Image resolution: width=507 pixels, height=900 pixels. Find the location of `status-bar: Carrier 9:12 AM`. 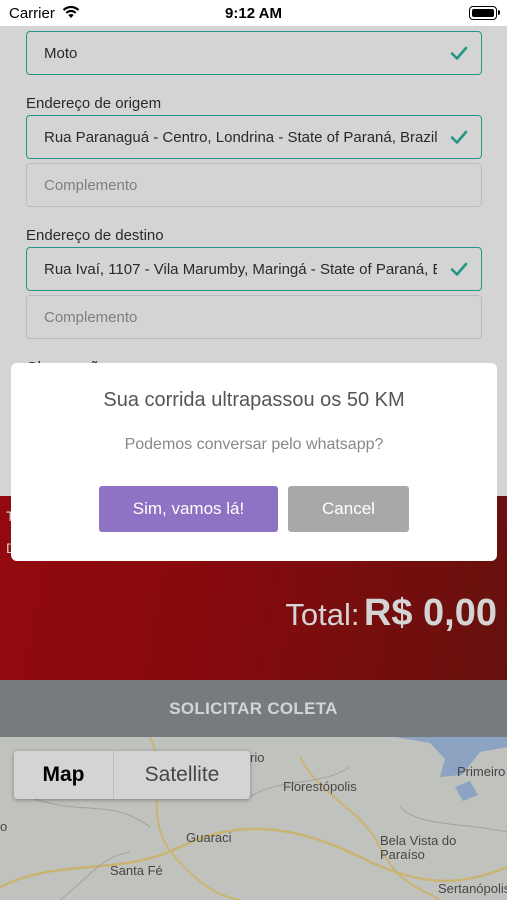

status-bar: Carrier 9:12 AM is located at coordinates (253, 13).